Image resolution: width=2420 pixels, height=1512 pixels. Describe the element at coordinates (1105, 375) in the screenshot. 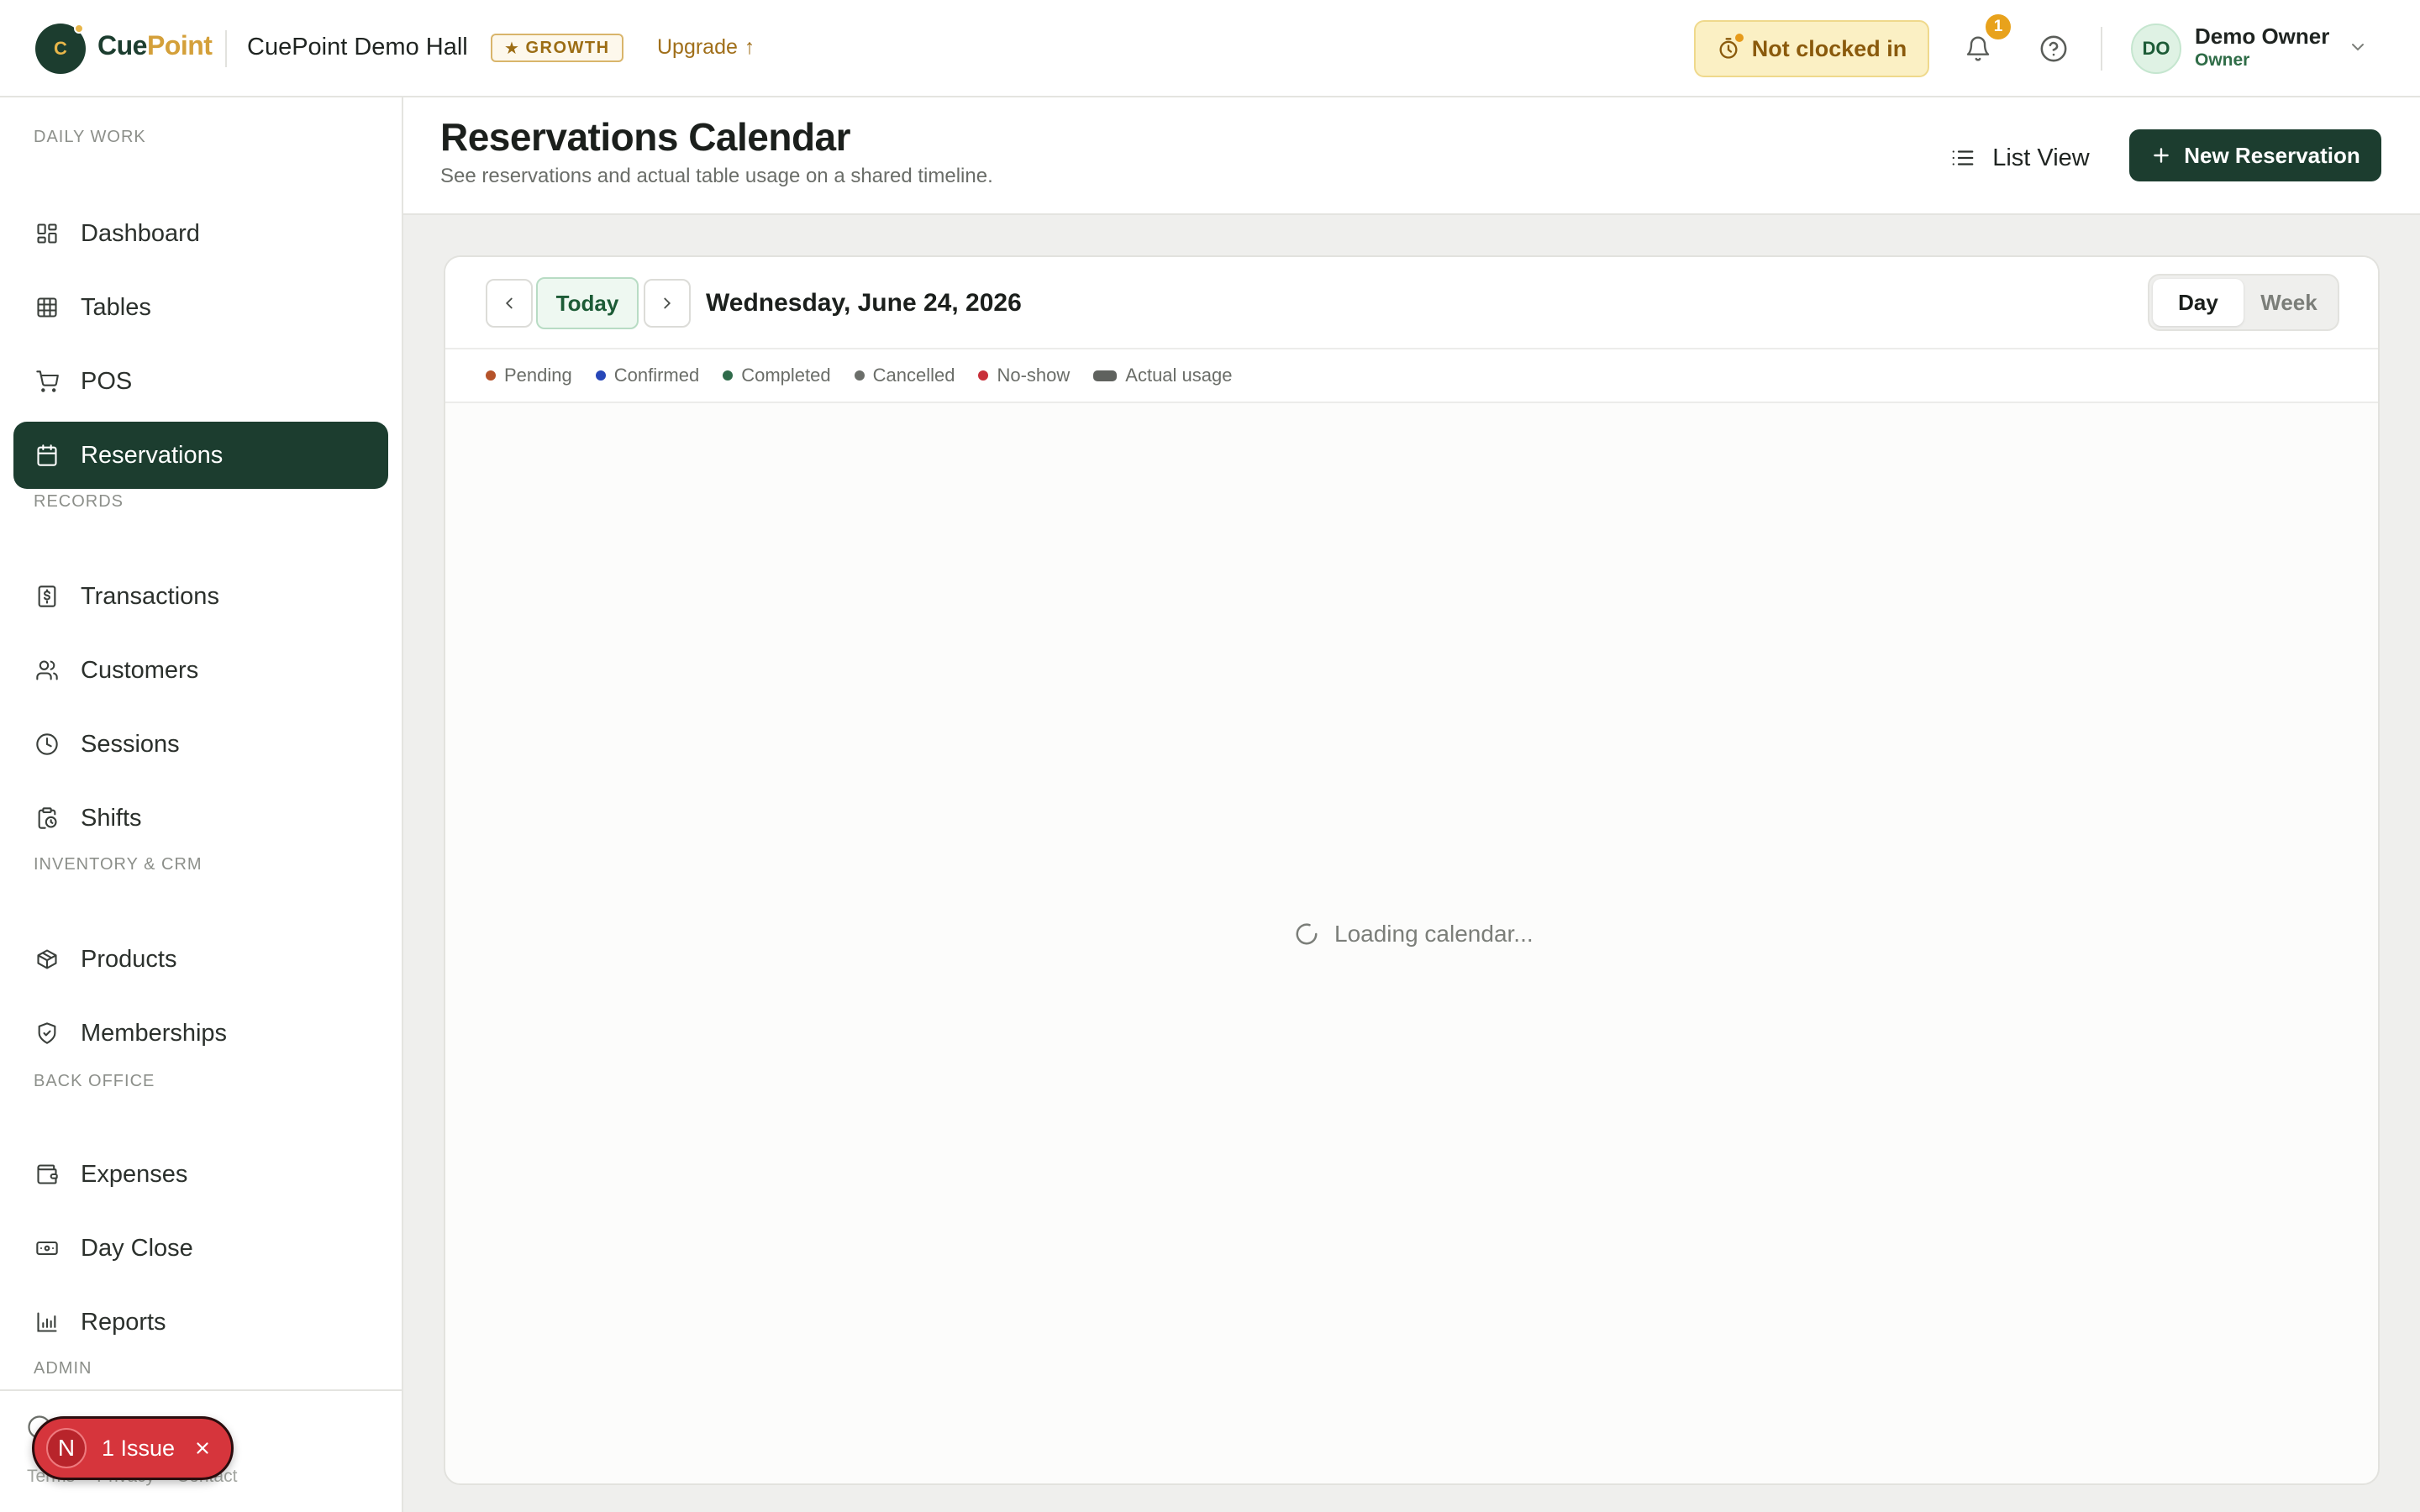

I see `legend-bar-swatch` at that location.